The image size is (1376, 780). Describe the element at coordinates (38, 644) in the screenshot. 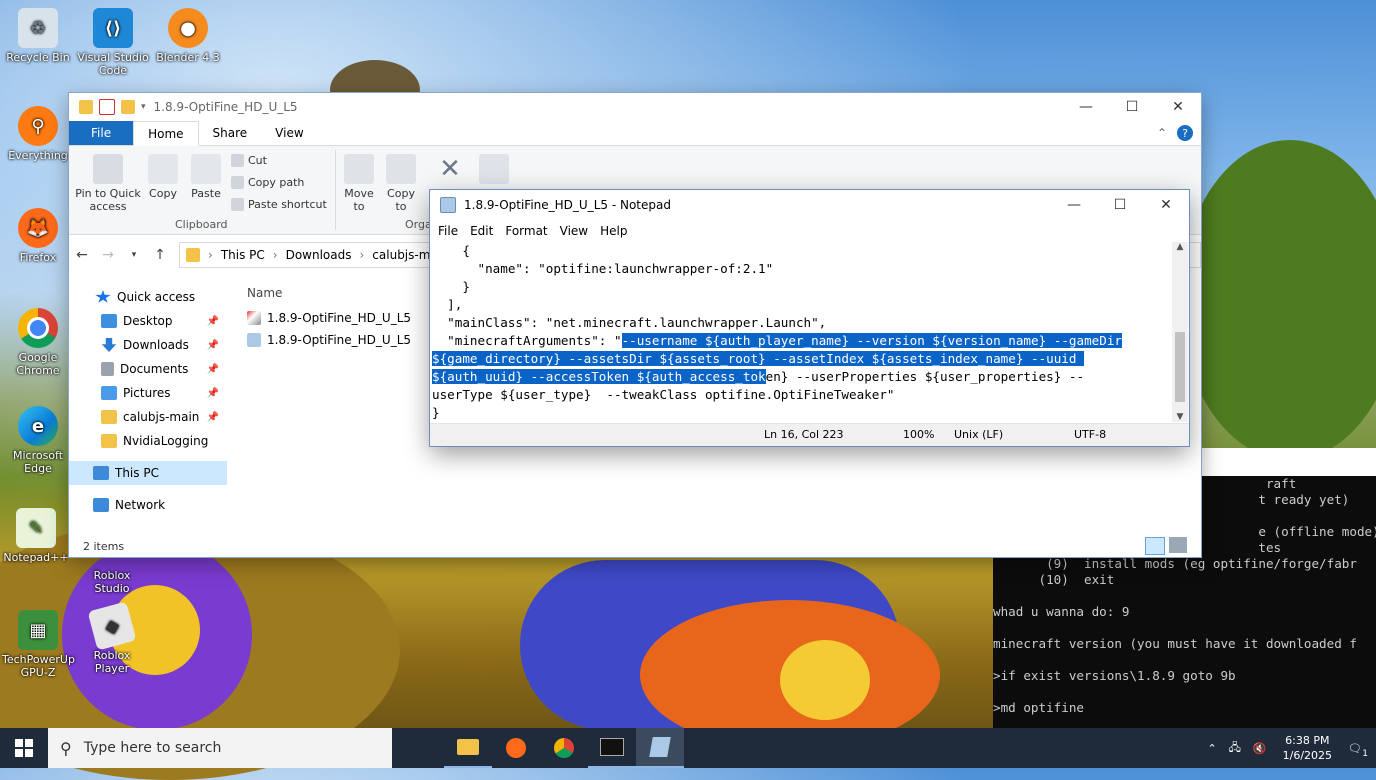

I see `gpu-z-icon: ▦ TechPowerUp GPU-Z` at that location.